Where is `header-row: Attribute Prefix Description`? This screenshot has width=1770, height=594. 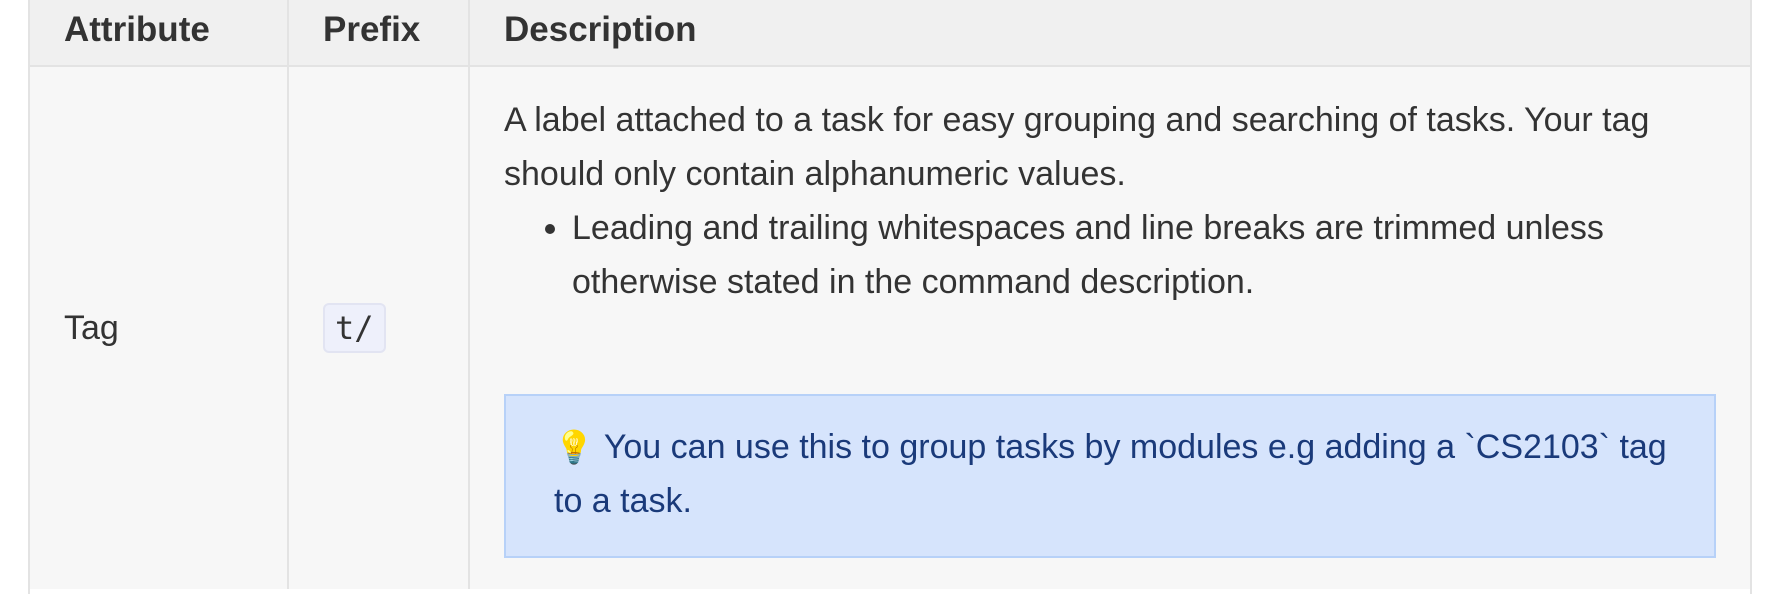
header-row: Attribute Prefix Description is located at coordinates (890, 33).